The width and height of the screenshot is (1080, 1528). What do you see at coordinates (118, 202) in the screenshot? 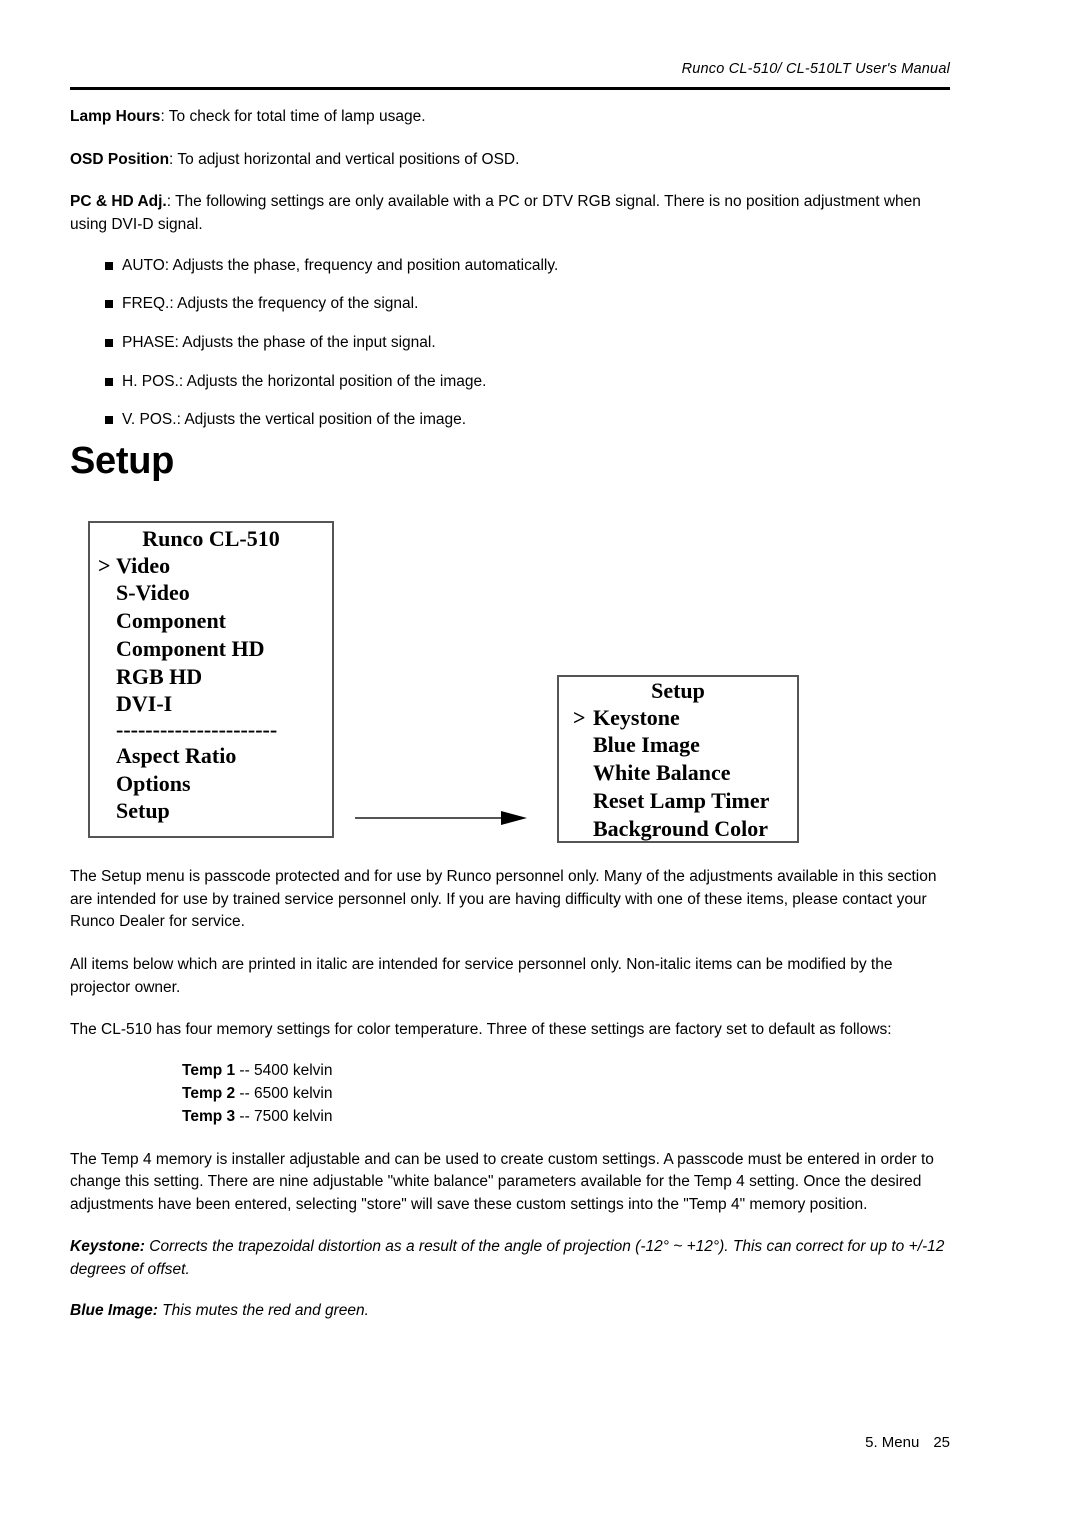
I see `definition-term: PC & HD Adj.` at bounding box center [118, 202].